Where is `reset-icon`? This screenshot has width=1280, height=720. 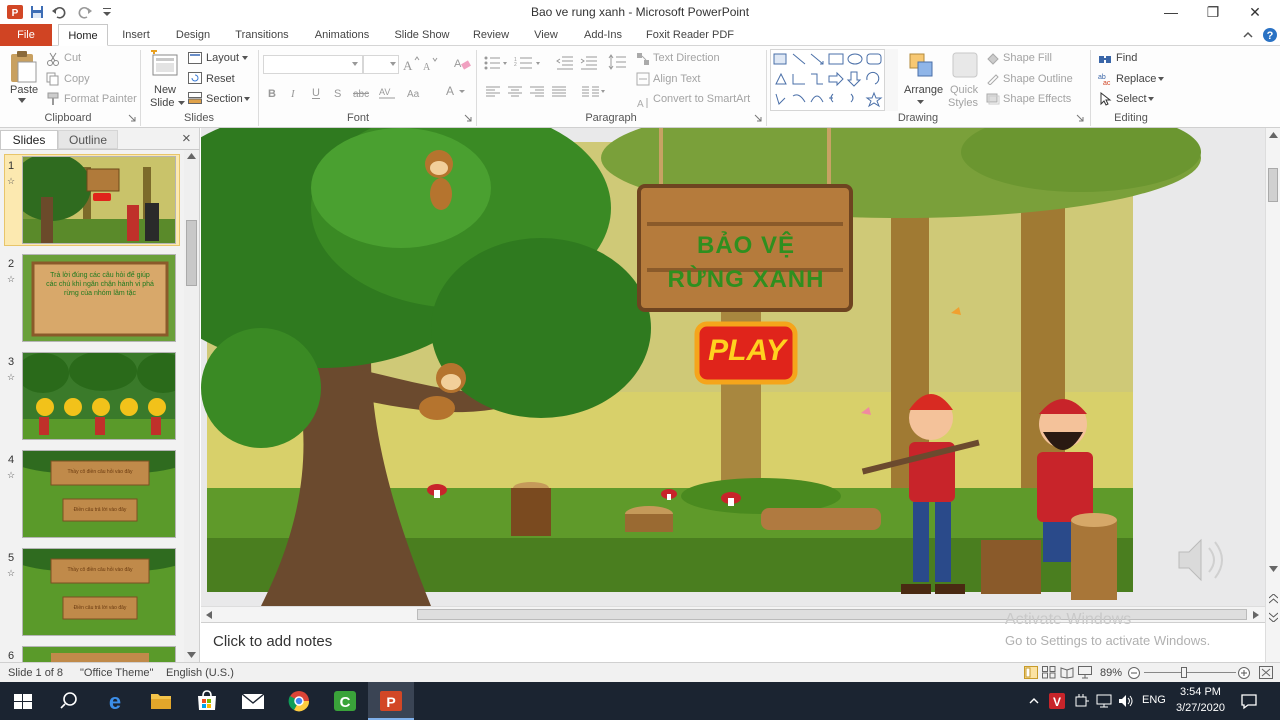
reset-icon is located at coordinates (195, 78).